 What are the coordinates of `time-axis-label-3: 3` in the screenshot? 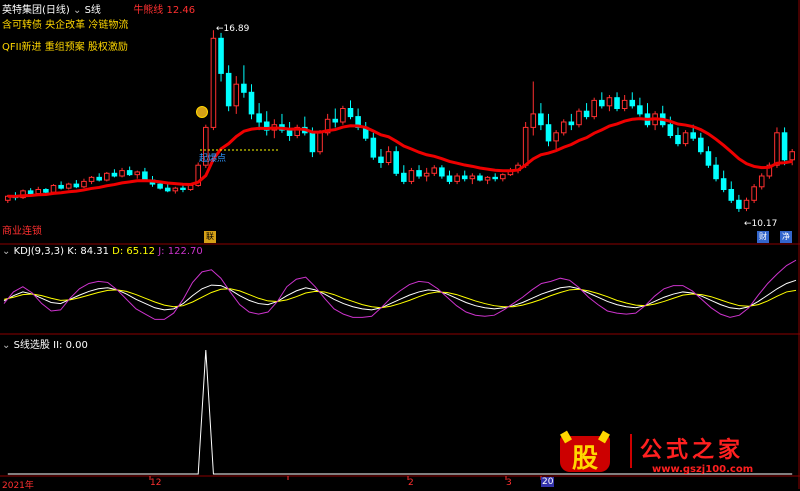 It's located at (509, 483).